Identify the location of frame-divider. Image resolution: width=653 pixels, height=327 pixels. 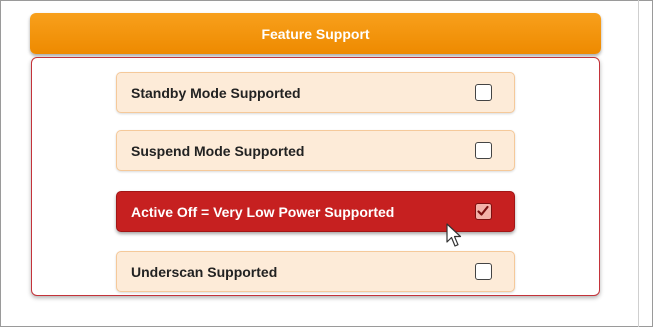
(638, 163).